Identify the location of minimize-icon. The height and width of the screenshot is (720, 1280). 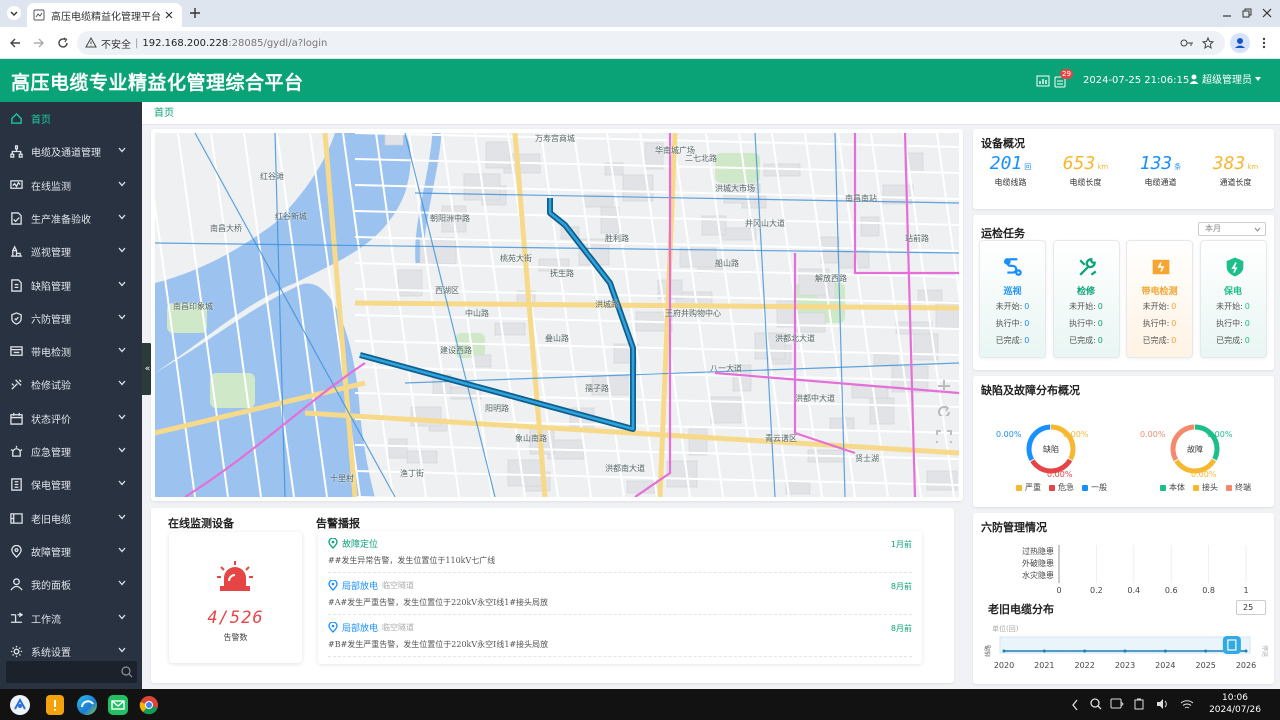
(1227, 13).